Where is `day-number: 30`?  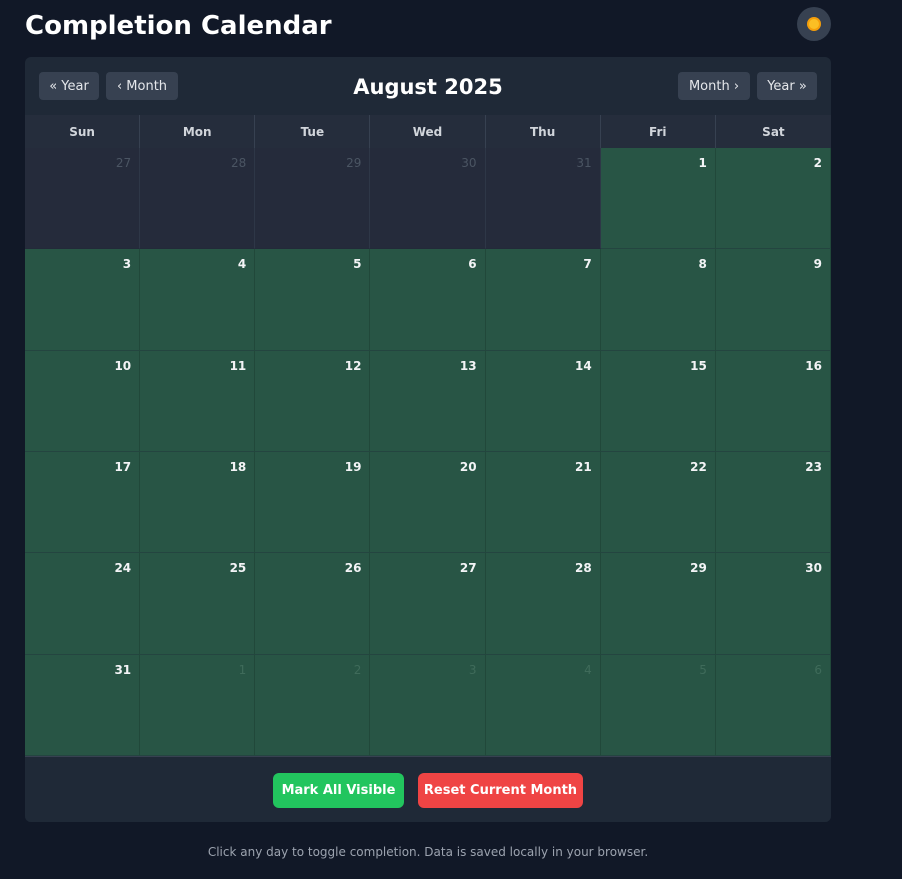
day-number: 30 is located at coordinates (813, 568).